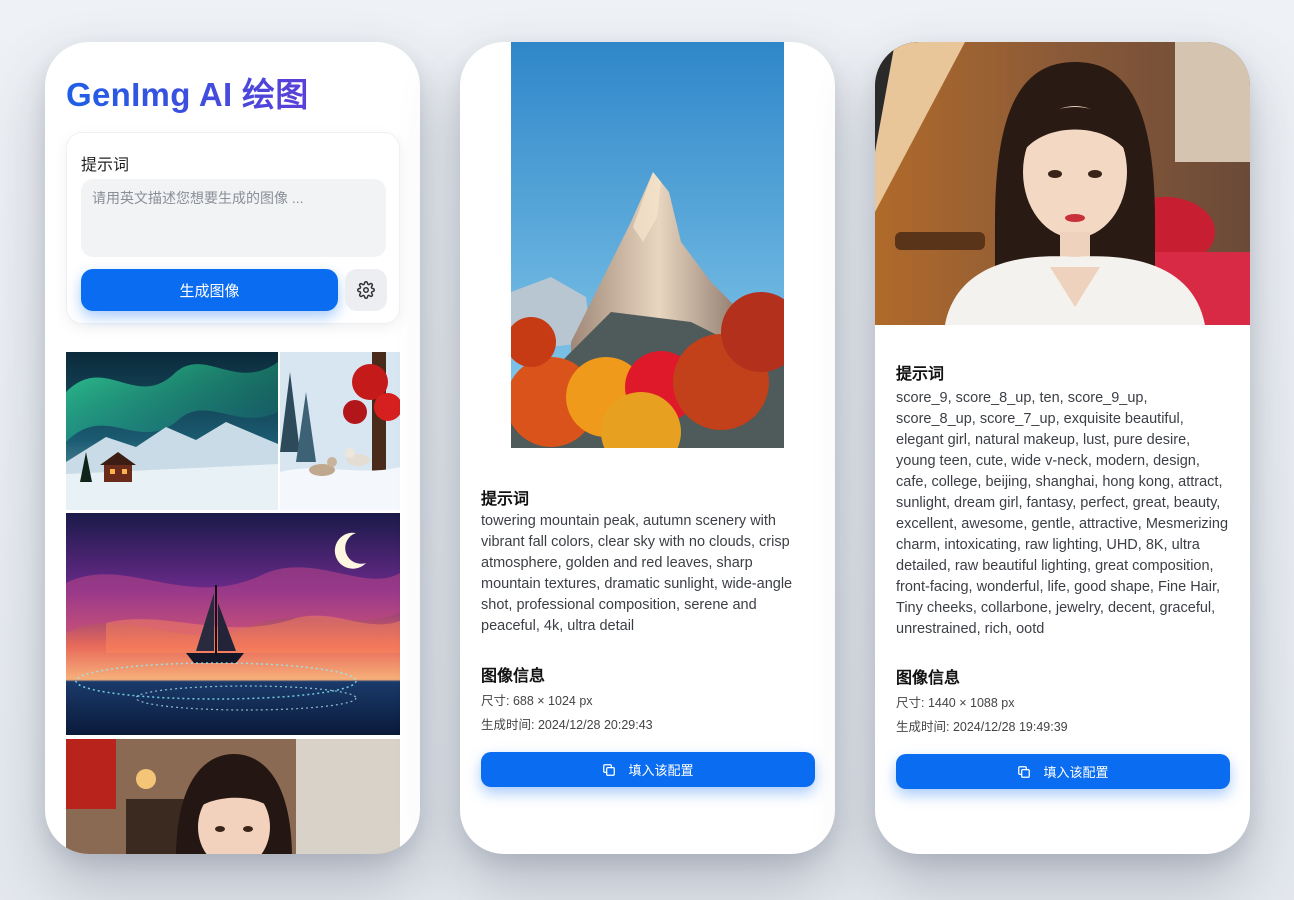 Image resolution: width=1294 pixels, height=900 pixels. Describe the element at coordinates (209, 290) in the screenshot. I see `generate-image-button: 生成图像` at that location.